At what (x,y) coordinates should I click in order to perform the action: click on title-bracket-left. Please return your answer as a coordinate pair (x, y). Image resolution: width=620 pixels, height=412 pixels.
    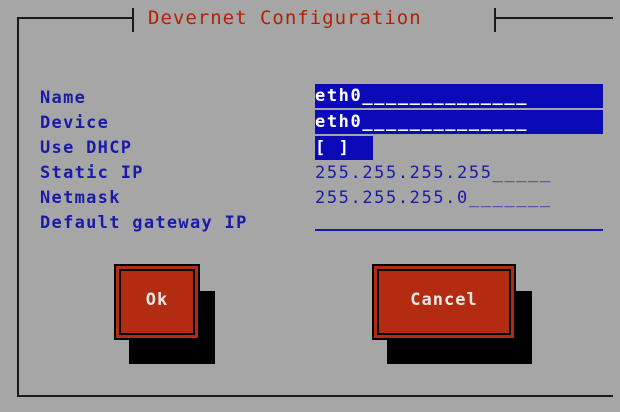
    Looking at the image, I should click on (133, 20).